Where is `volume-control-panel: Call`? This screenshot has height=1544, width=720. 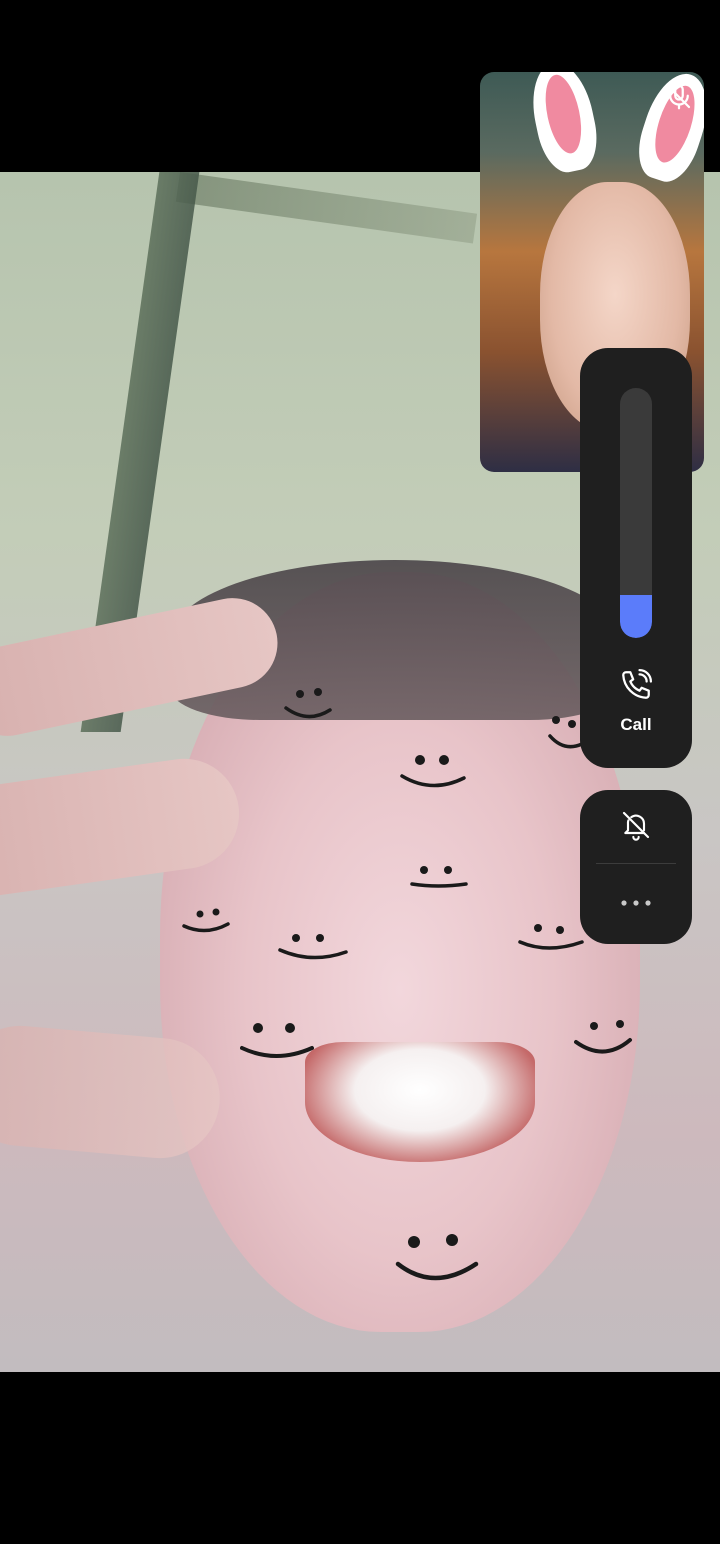 volume-control-panel: Call is located at coordinates (636, 558).